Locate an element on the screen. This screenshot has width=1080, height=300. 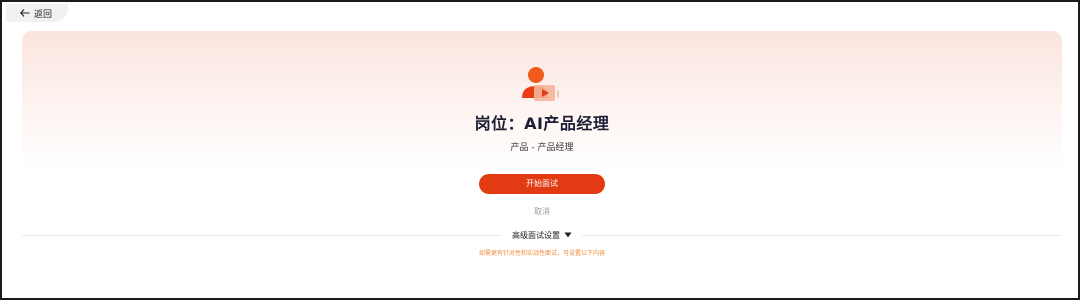
back-button: 返回 is located at coordinates (37, 13).